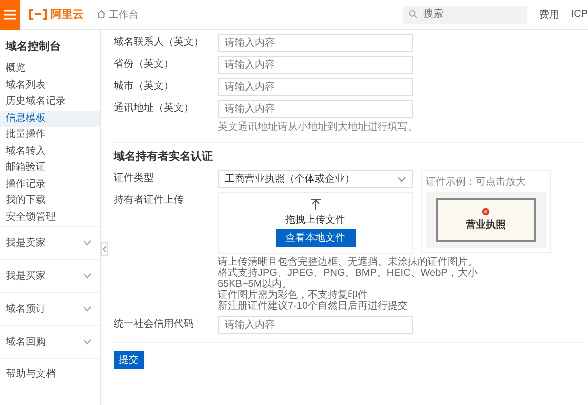 This screenshot has height=405, width=588. What do you see at coordinates (50, 86) in the screenshot?
I see `sidebar-item: 域名列表` at bounding box center [50, 86].